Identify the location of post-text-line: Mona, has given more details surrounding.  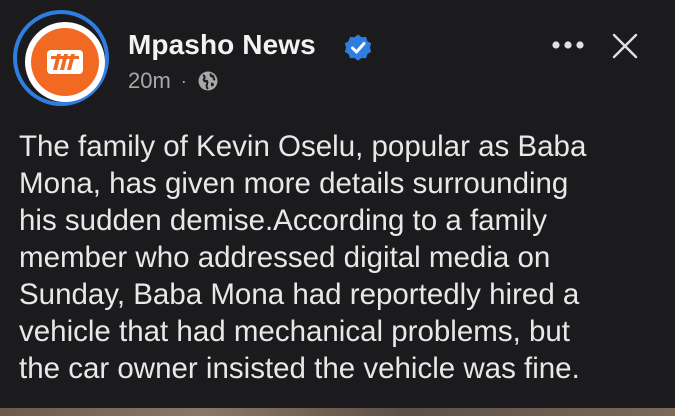
(294, 183).